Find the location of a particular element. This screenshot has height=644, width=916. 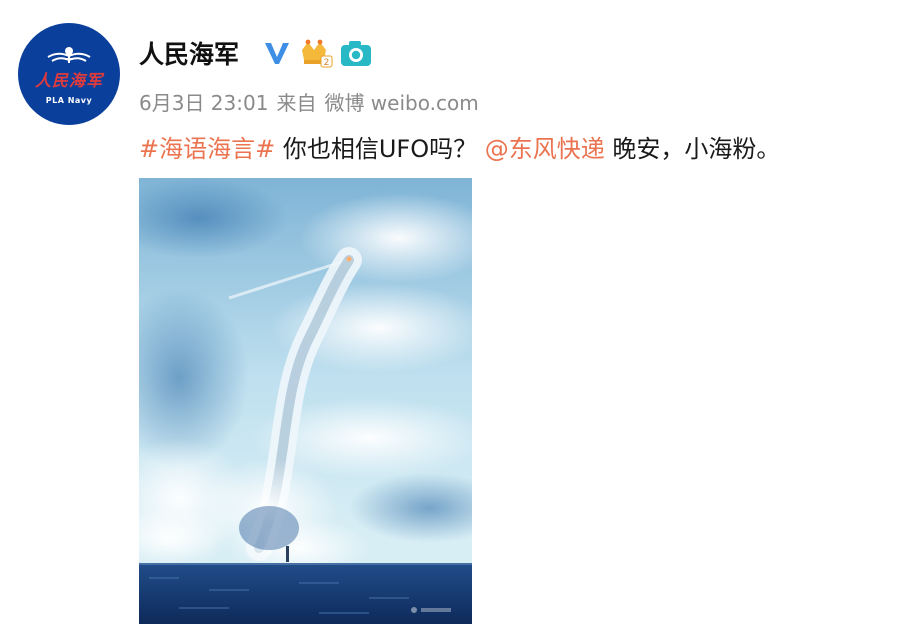

post-text: #海语海言# 你也相信UFO吗？ @东风快递 晚安，小海粉。 is located at coordinates (459, 146).